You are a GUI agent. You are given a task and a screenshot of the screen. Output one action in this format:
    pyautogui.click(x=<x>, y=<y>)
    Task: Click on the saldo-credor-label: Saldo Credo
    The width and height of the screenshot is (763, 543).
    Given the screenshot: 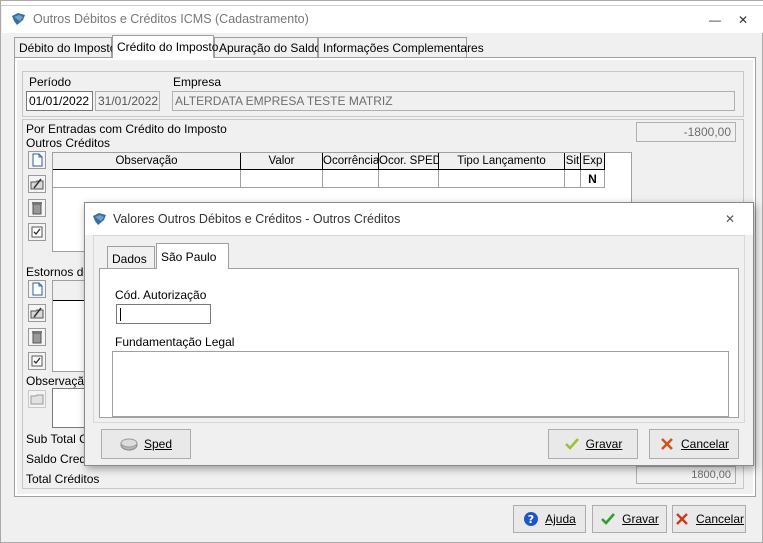 What is the action you would take?
    pyautogui.click(x=59, y=459)
    